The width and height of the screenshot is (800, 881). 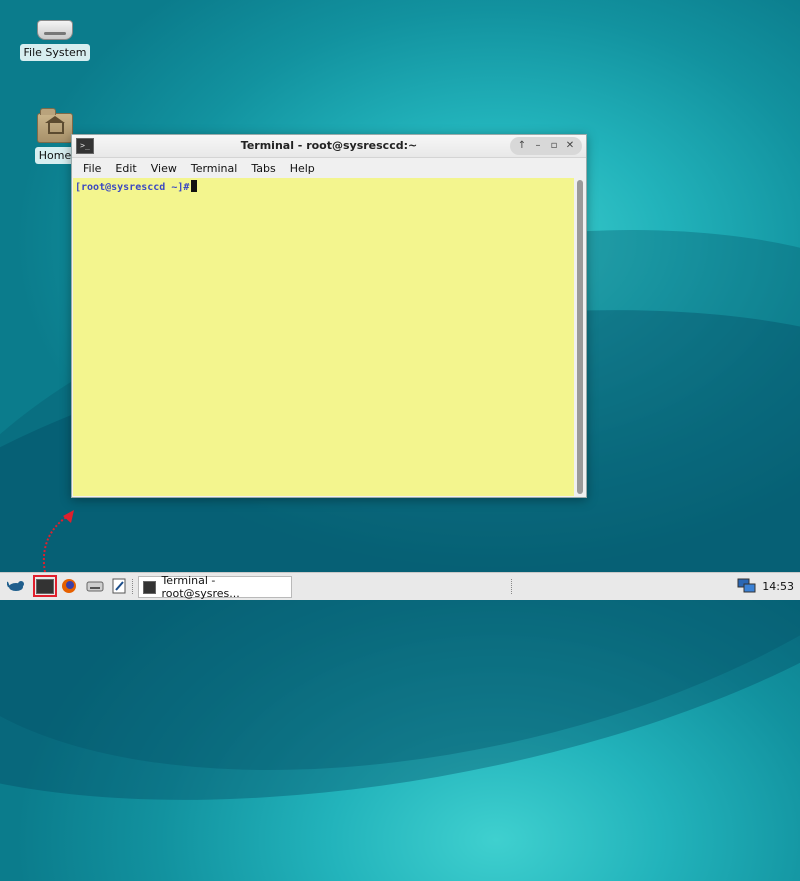 What do you see at coordinates (132, 187) in the screenshot?
I see `shell-prompt: [root@sysresccd ~]#` at bounding box center [132, 187].